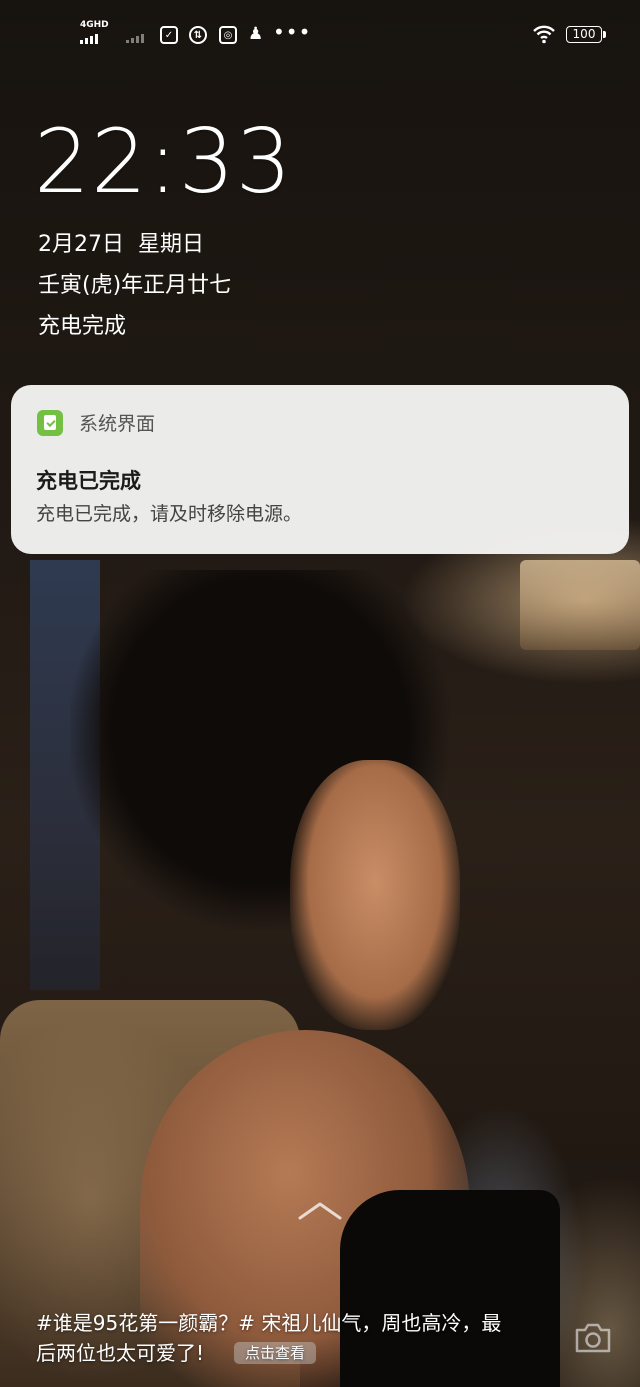 Image resolution: width=640 pixels, height=1387 pixels. Describe the element at coordinates (375, 895) in the screenshot. I see `wallpaper-face` at that location.